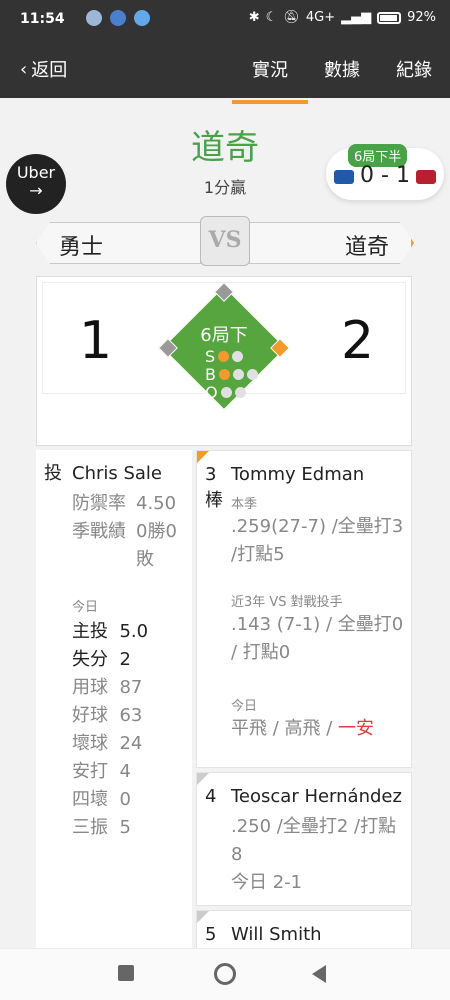 The width and height of the screenshot is (450, 1000). What do you see at coordinates (224, 335) in the screenshot?
I see `inning-label: 6局下` at bounding box center [224, 335].